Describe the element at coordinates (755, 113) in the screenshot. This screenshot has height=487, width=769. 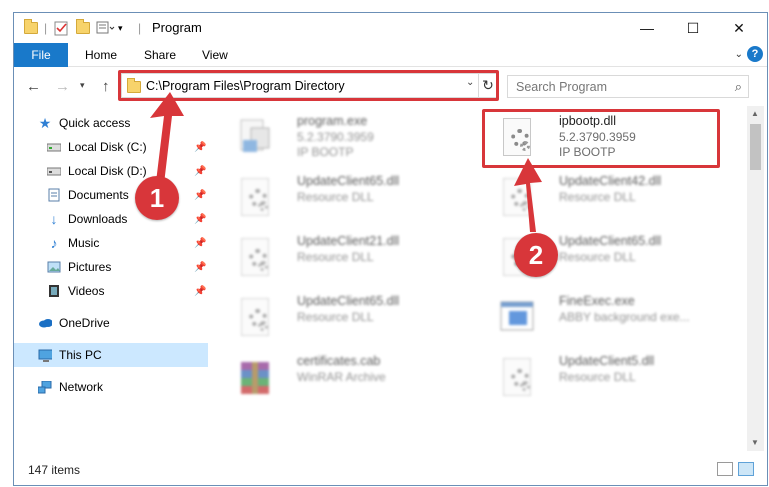
I see `scroll-up-icon: ▲` at that location.